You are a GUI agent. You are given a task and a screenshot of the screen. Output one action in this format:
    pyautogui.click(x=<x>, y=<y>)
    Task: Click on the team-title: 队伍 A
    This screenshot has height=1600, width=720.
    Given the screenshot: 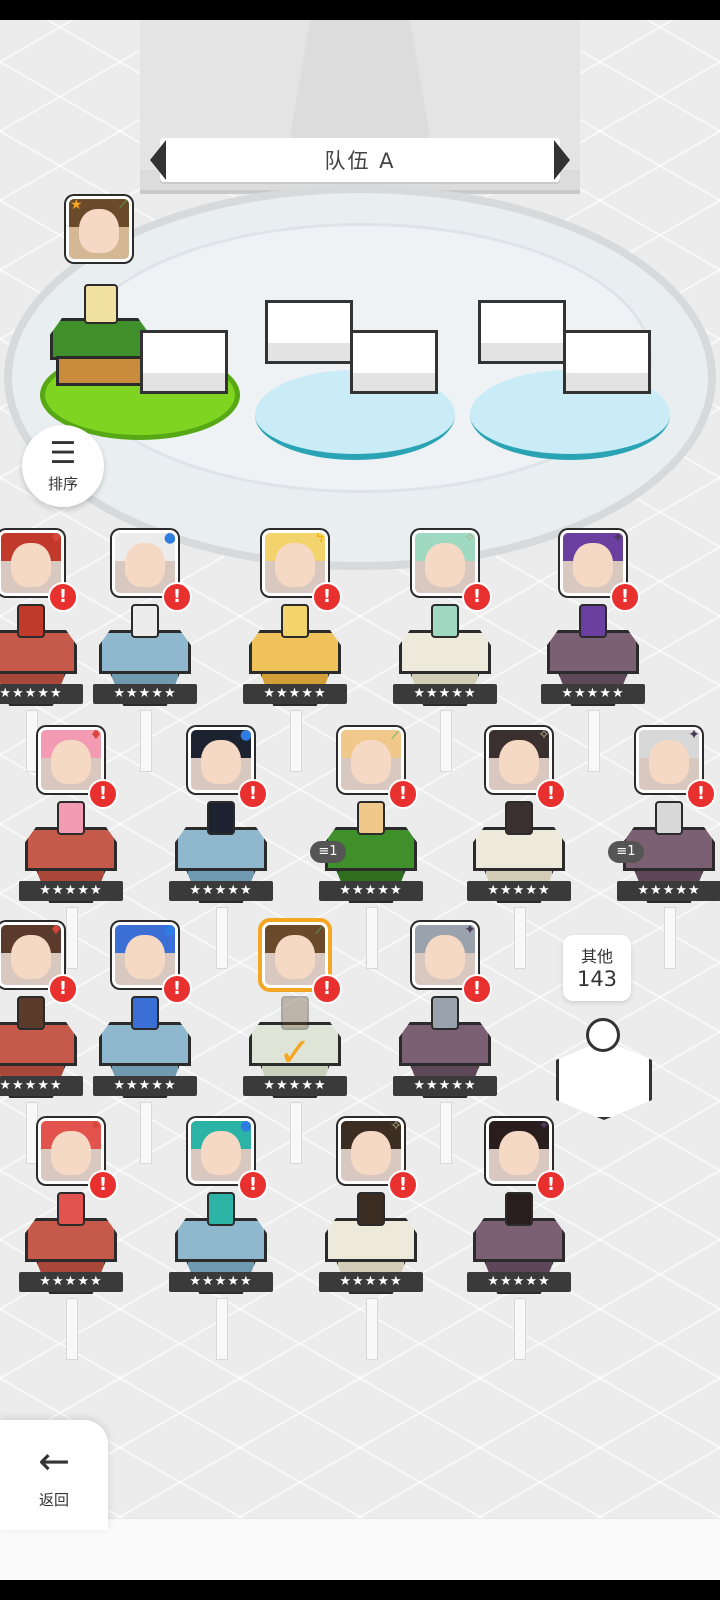 What is the action you would take?
    pyautogui.click(x=360, y=161)
    